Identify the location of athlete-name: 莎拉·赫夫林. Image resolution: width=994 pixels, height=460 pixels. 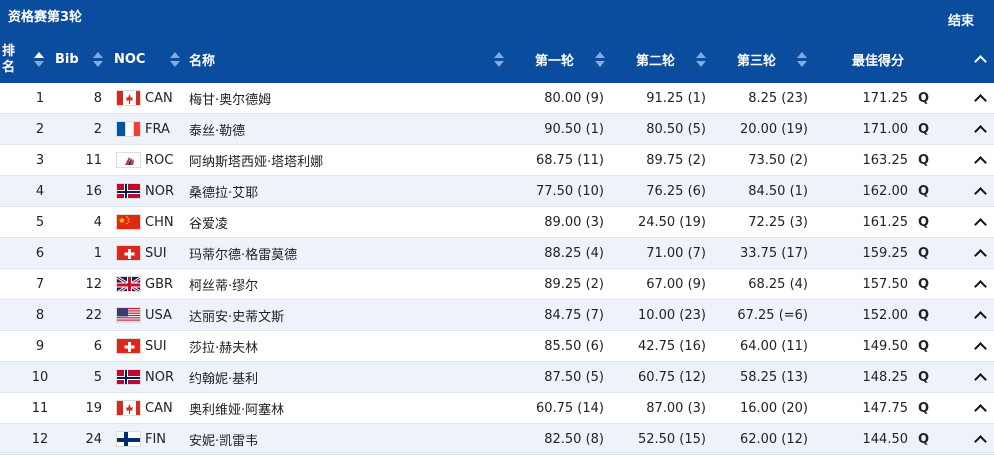
(339, 346).